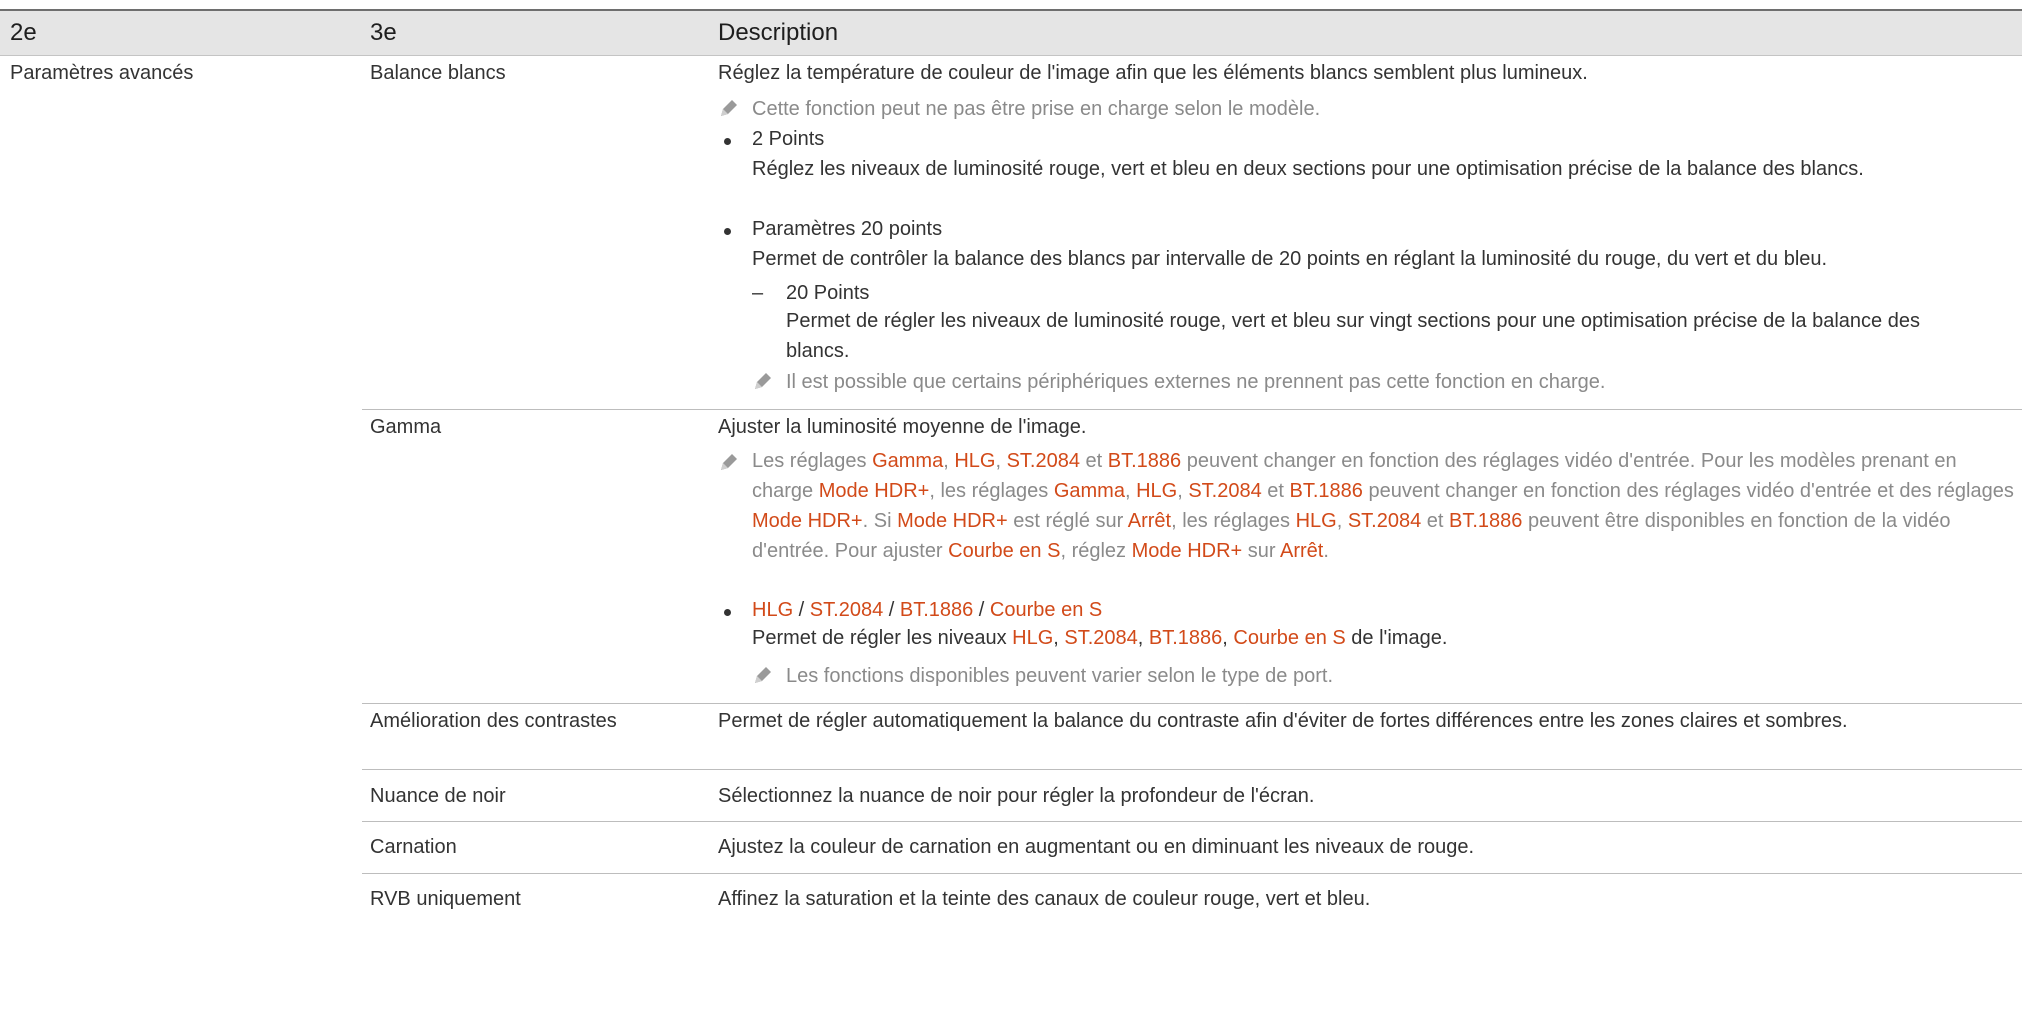 The image size is (2022, 1019). What do you see at coordinates (847, 229) in the screenshot?
I see `option-parametres-20-points: Paramètres 20 points` at bounding box center [847, 229].